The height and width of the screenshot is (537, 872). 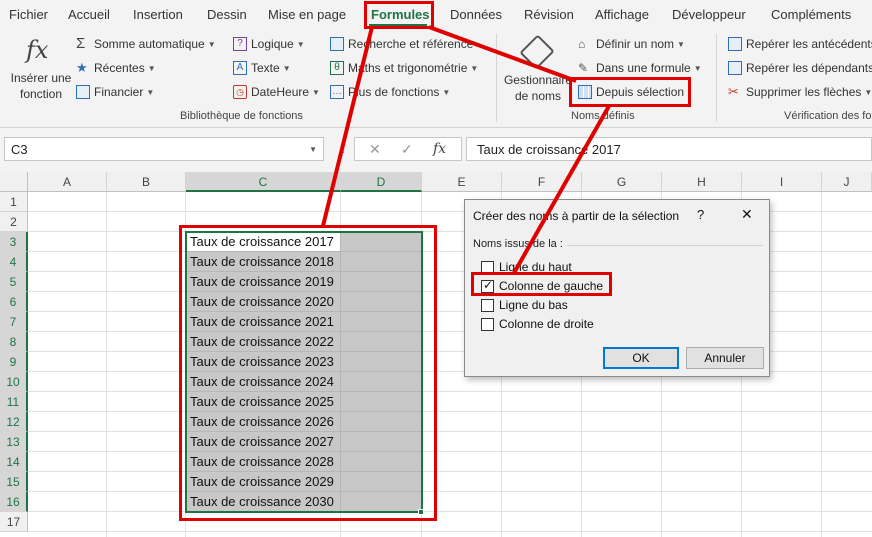 I want to click on row-header: 2, so click(x=14, y=222).